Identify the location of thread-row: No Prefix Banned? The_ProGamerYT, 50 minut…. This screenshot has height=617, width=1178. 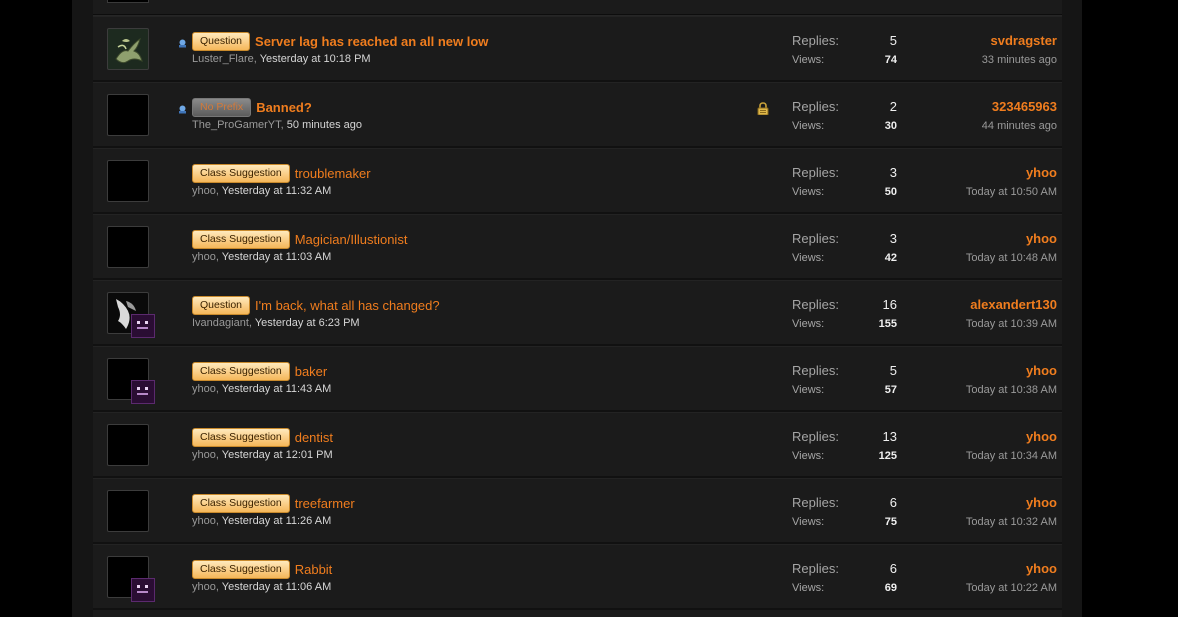
(577, 115).